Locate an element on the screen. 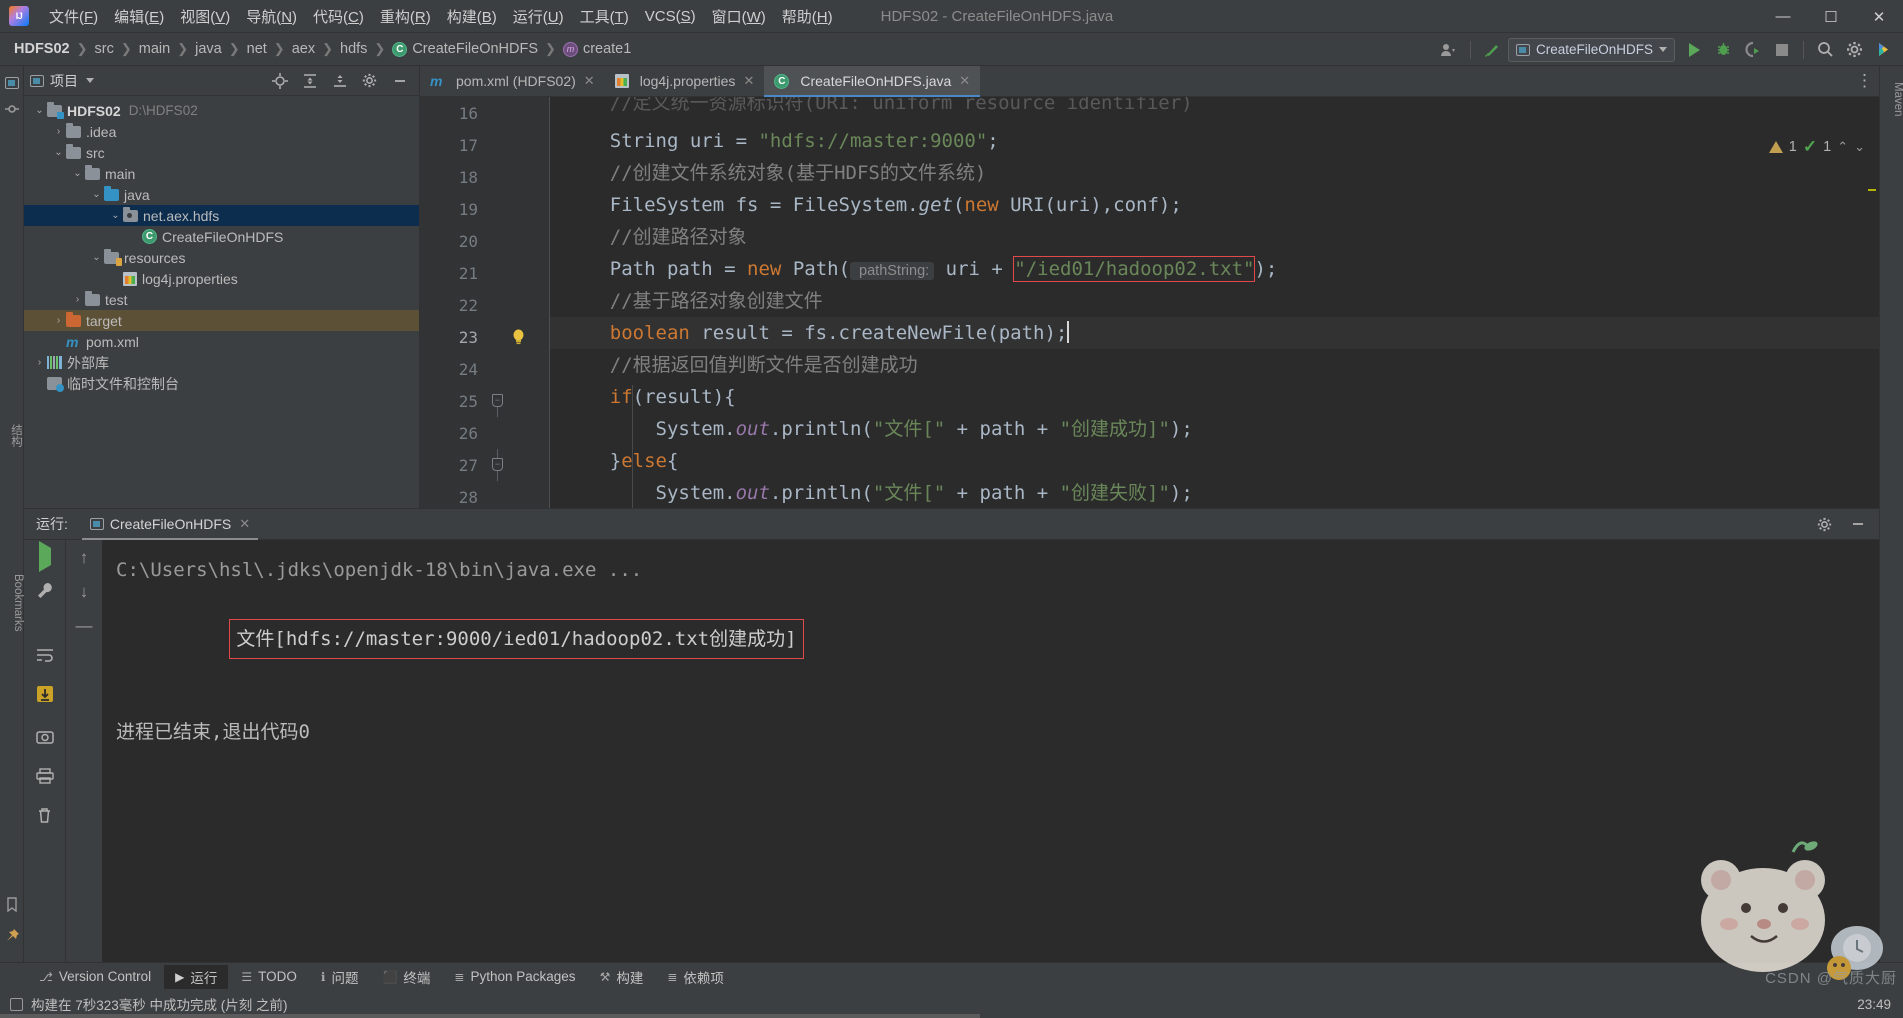 The image size is (1903, 1018). menu-item-3: 导航(N) is located at coordinates (271, 16).